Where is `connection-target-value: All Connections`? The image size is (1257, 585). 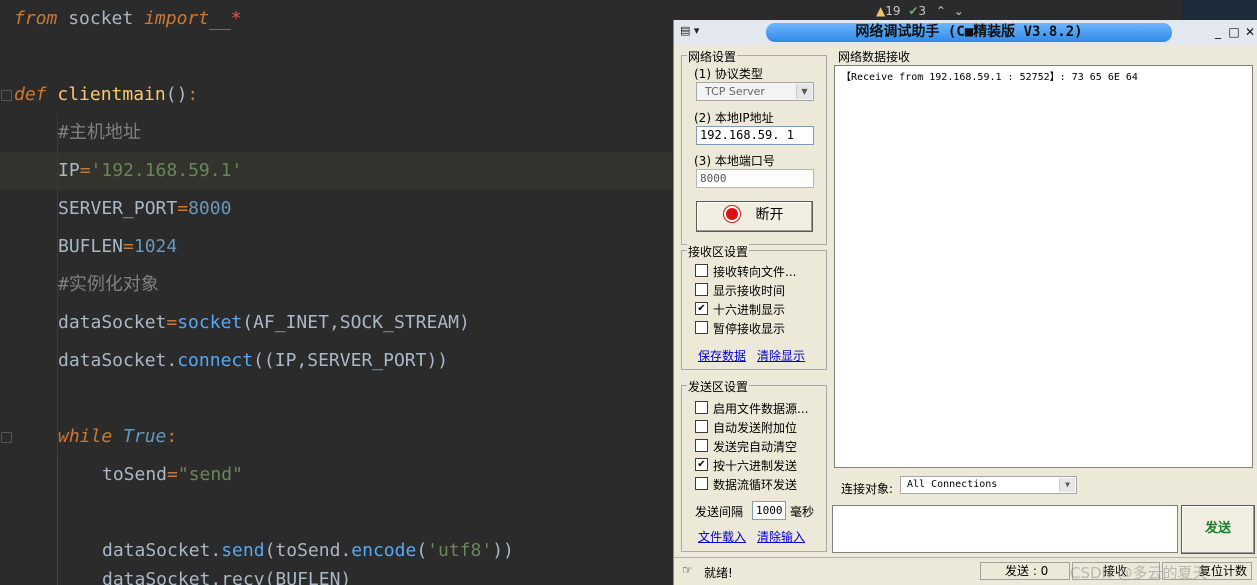 connection-target-value: All Connections is located at coordinates (952, 484).